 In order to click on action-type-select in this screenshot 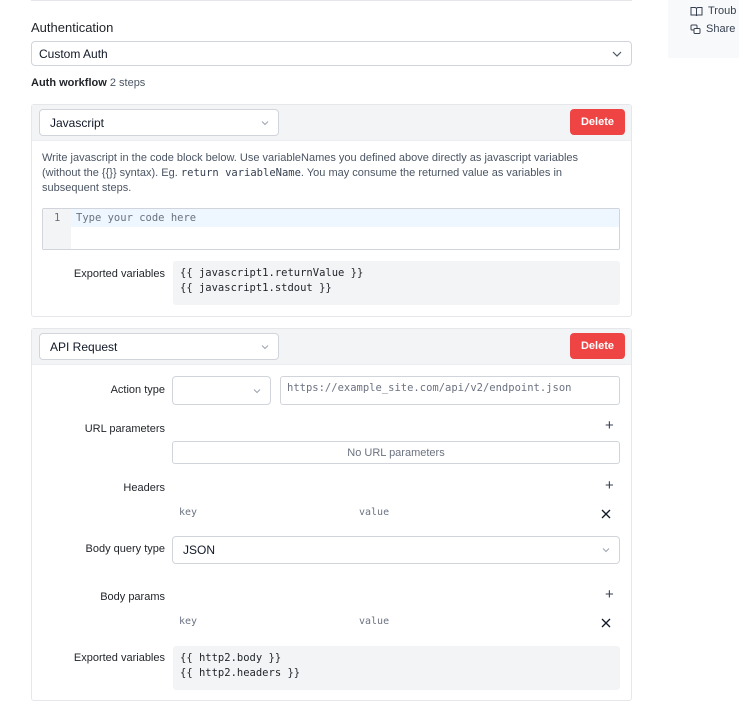, I will do `click(221, 390)`.